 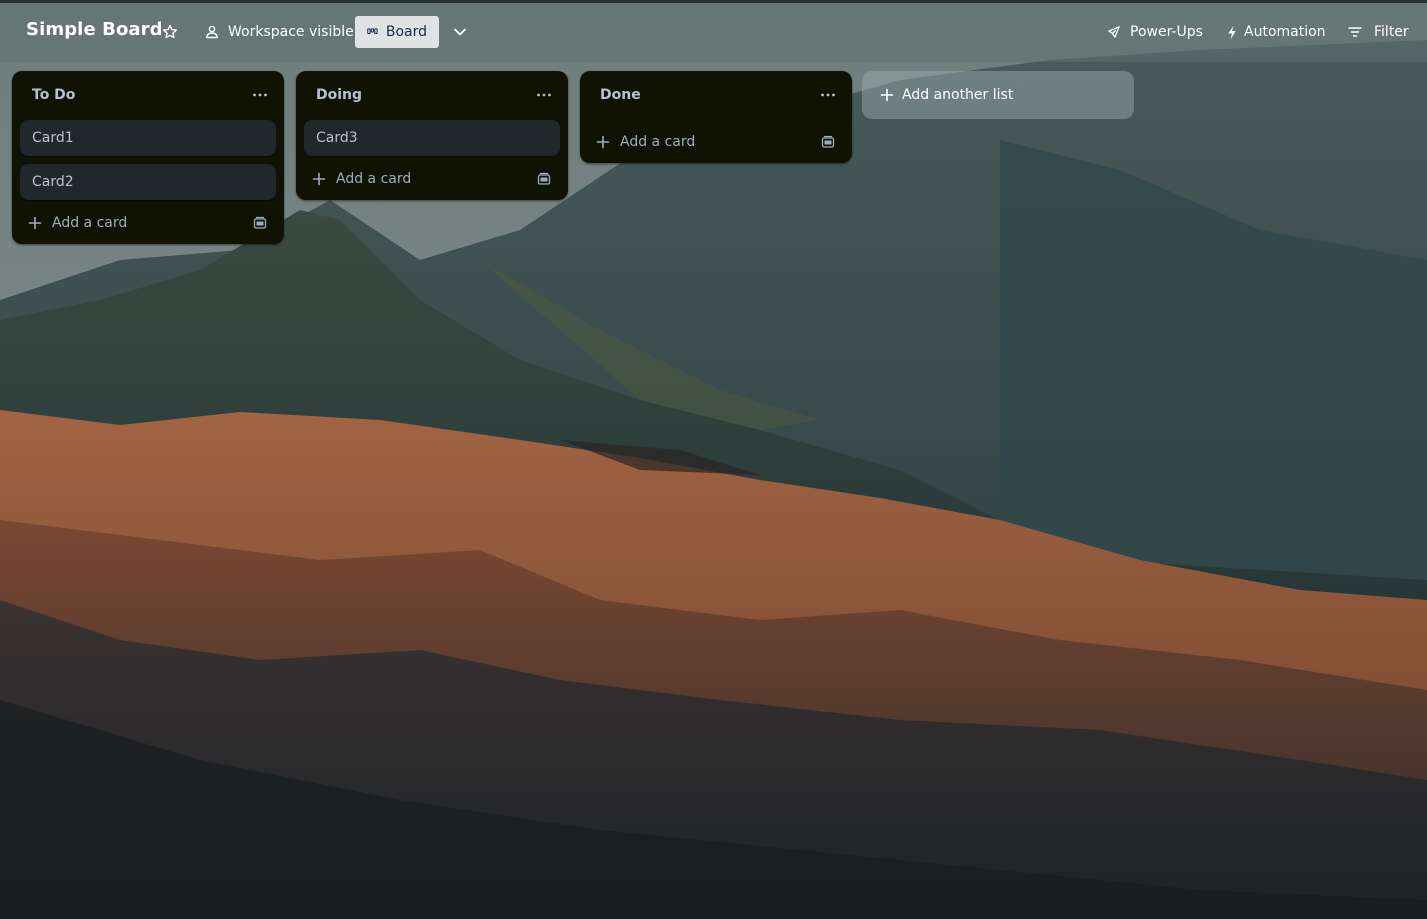 I want to click on card-item: Card3, so click(x=432, y=138).